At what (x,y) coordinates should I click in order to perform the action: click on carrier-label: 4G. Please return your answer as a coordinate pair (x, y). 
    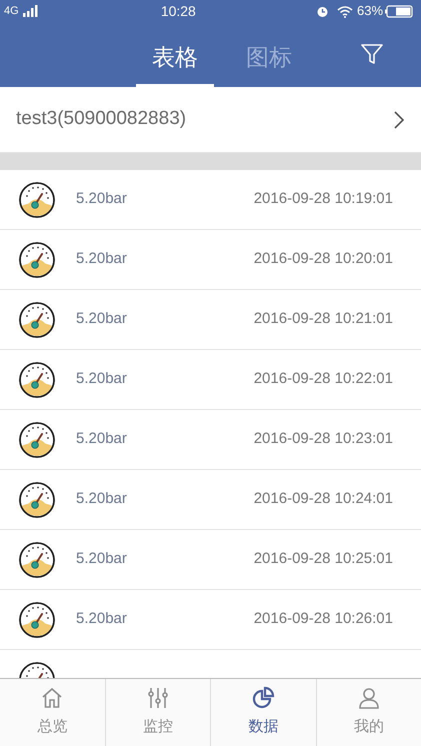
    Looking at the image, I should click on (11, 11).